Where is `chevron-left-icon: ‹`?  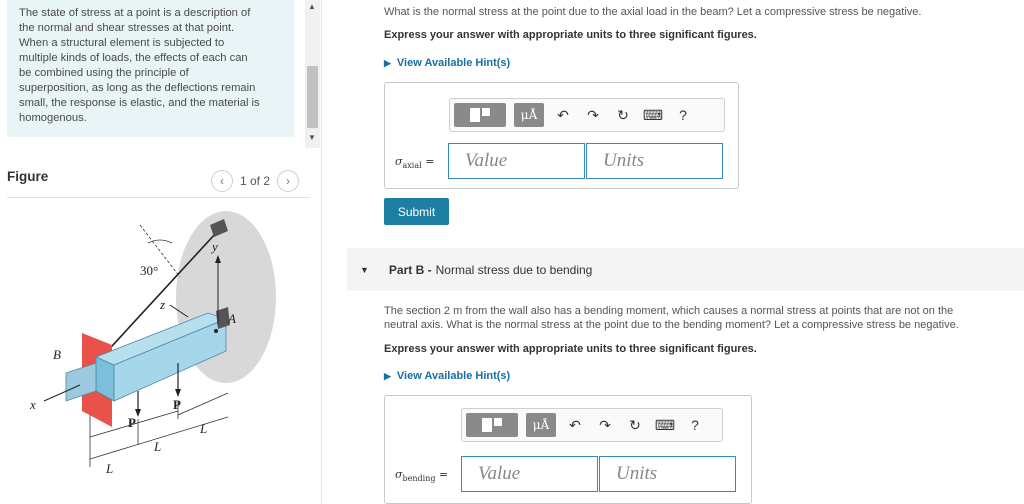 chevron-left-icon: ‹ is located at coordinates (222, 181).